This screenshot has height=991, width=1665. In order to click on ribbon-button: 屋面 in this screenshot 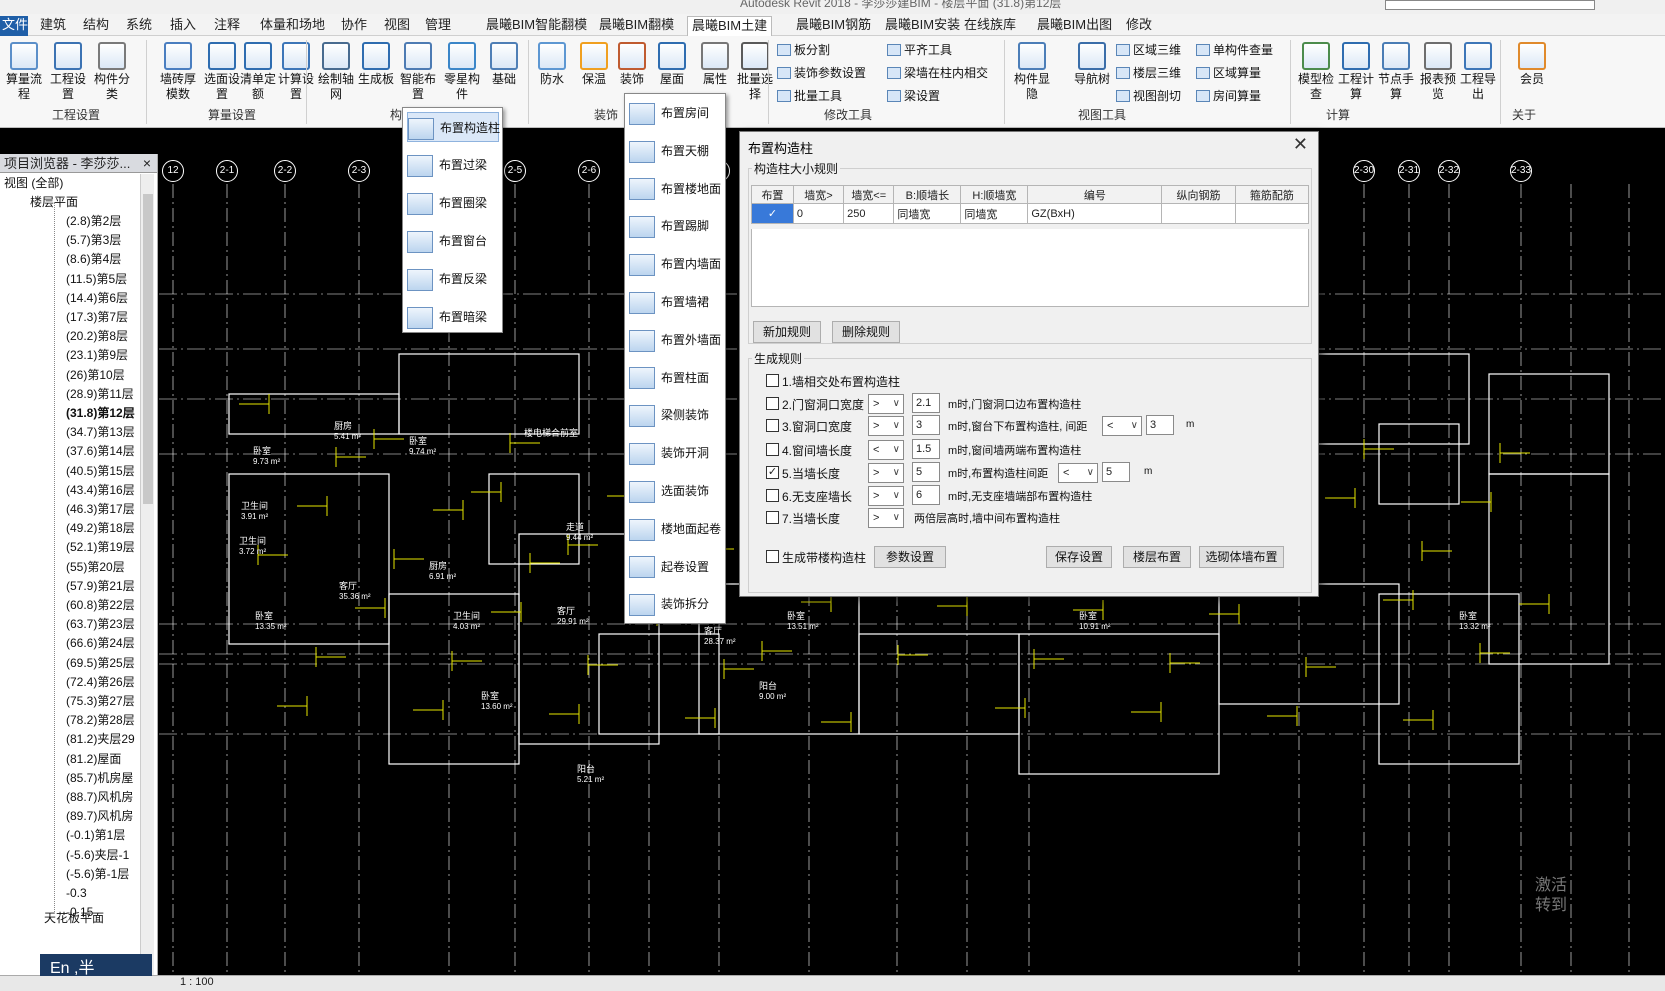, I will do `click(672, 63)`.